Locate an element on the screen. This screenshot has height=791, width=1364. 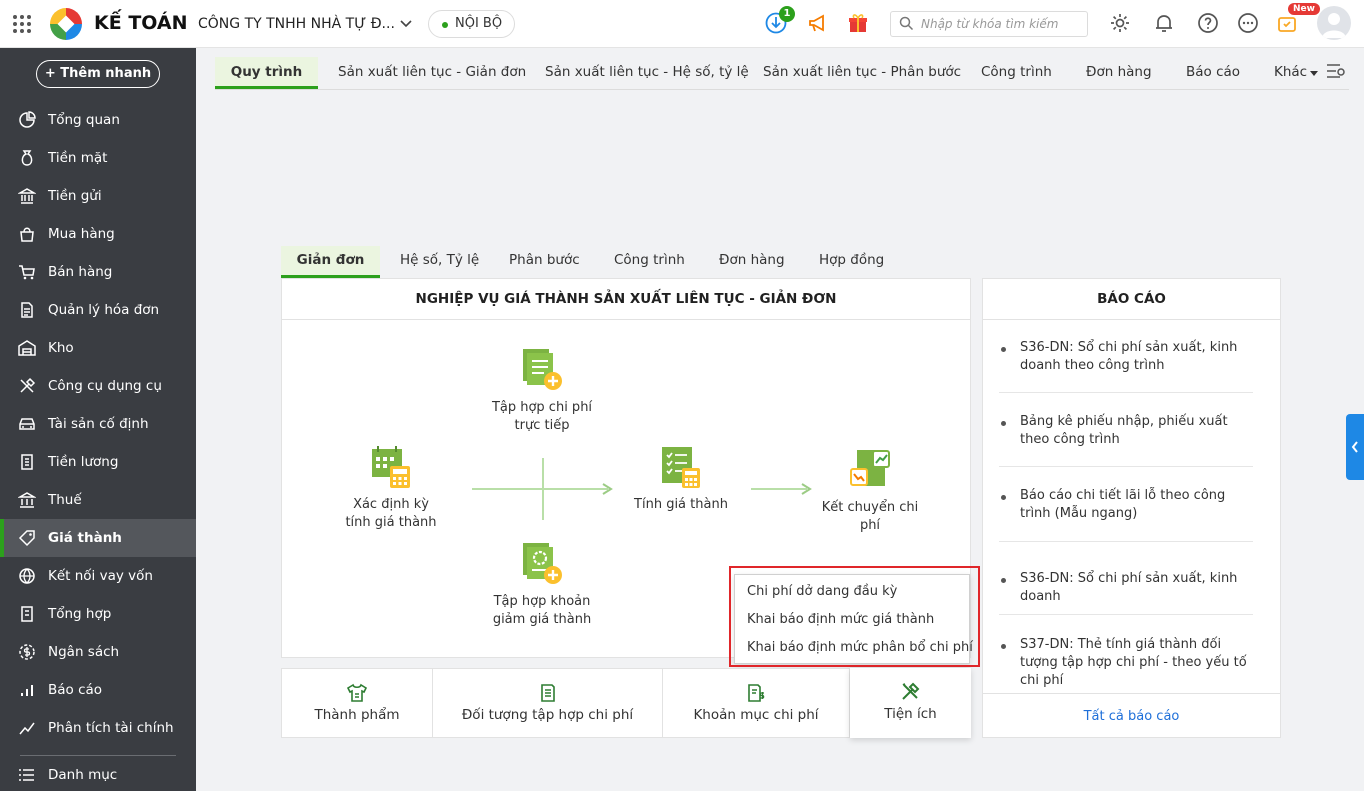
help-icon is located at coordinates (1208, 23).